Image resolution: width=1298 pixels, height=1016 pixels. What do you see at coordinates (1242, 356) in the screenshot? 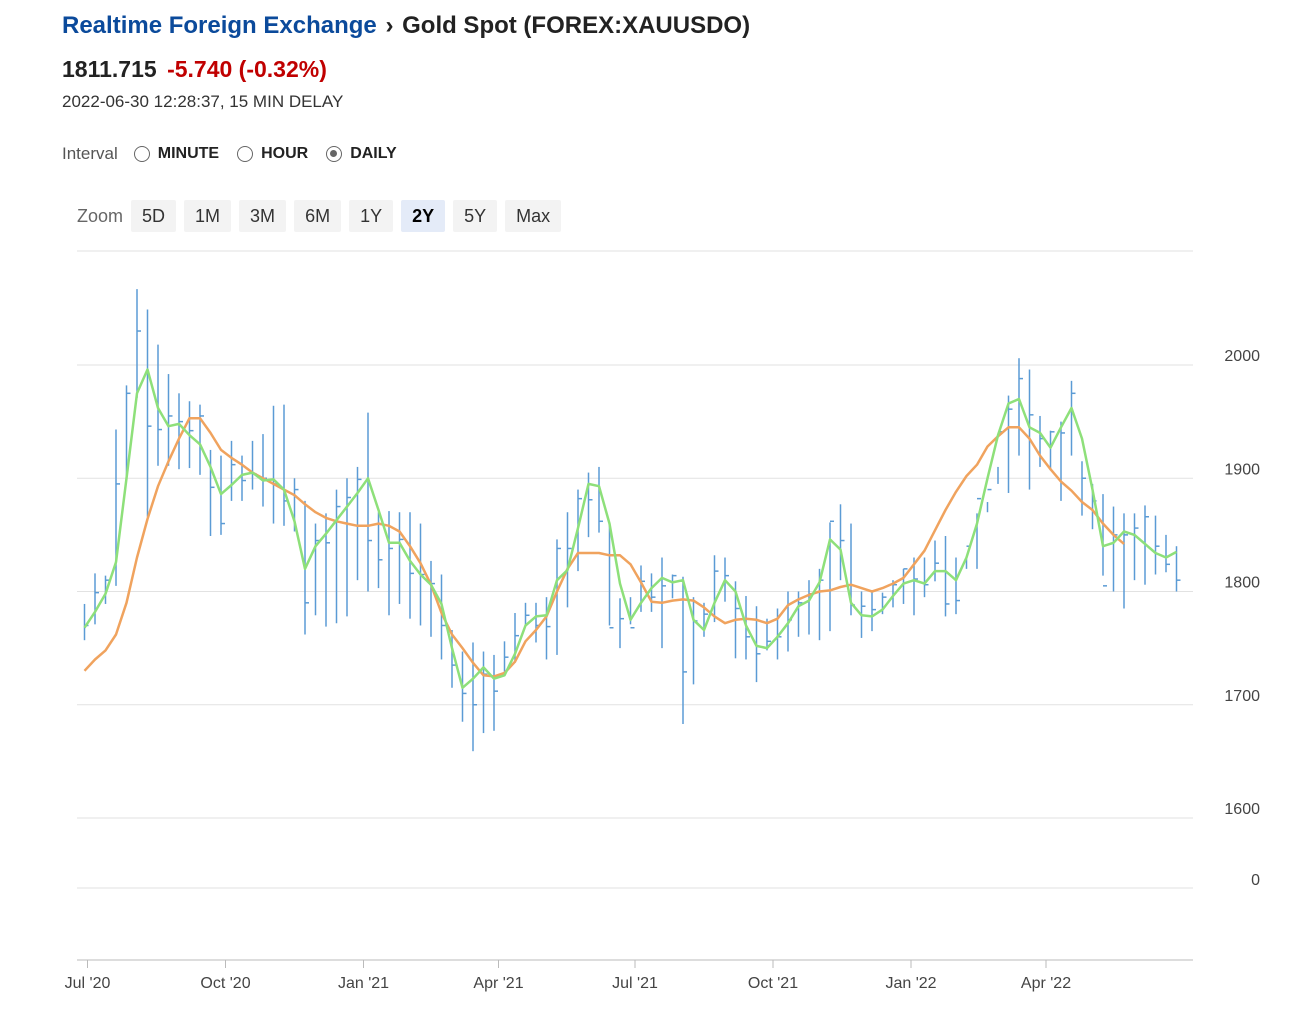
I see `y-tick-label: 2000` at bounding box center [1242, 356].